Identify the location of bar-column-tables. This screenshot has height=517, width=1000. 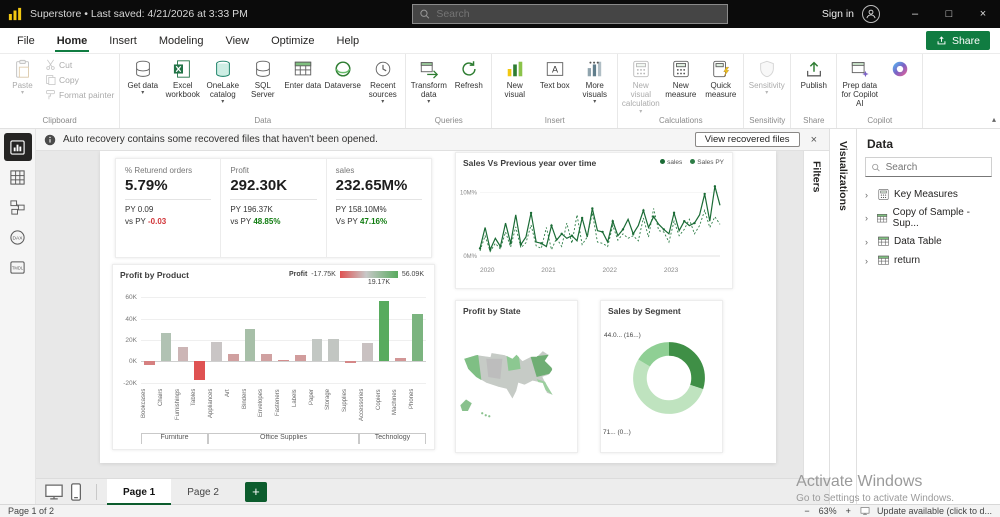
(199, 341).